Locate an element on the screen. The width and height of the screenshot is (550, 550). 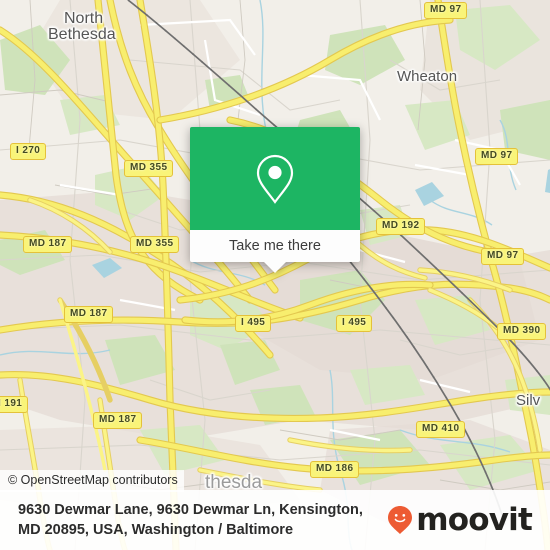
road-shield-md-355-lower: MD 355 is located at coordinates (155, 244).